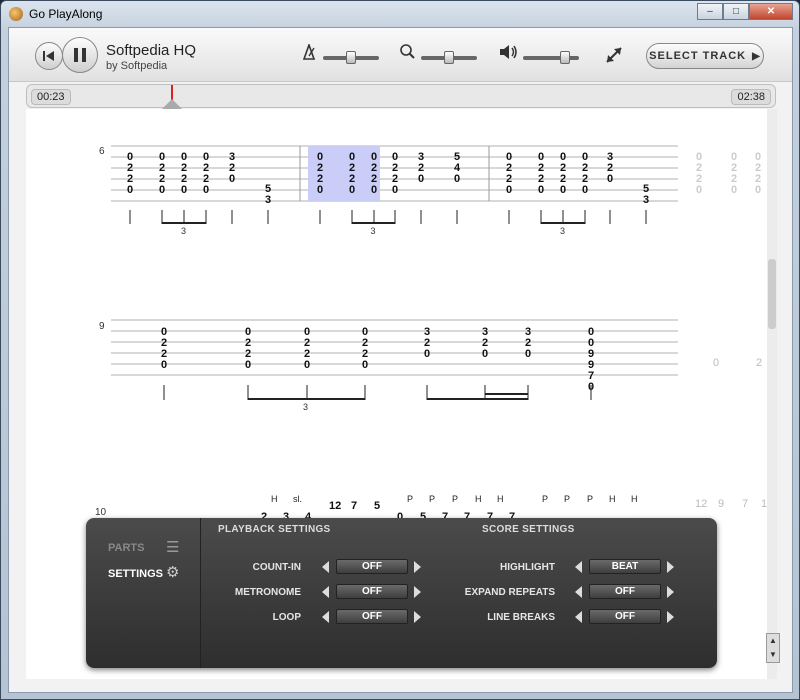 The image size is (800, 700). I want to click on pause-icon, so click(80, 55).